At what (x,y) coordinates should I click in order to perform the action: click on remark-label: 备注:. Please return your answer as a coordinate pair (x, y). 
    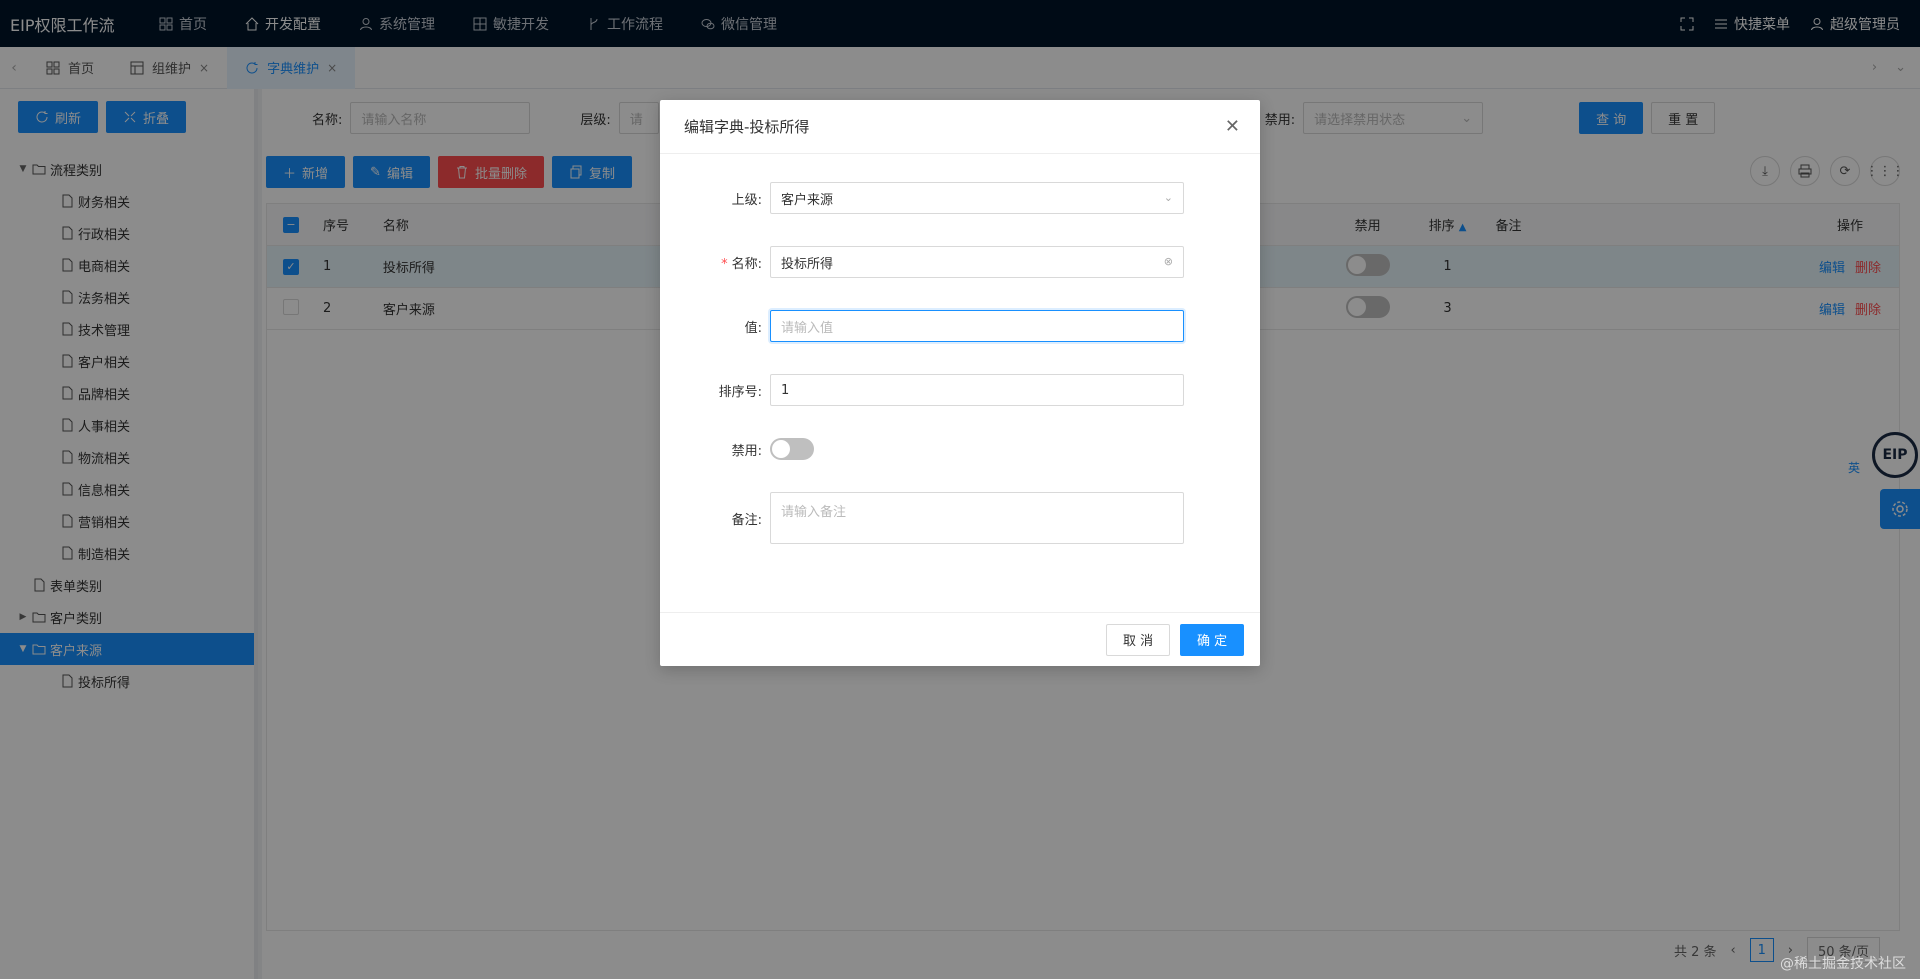
    Looking at the image, I should click on (746, 520).